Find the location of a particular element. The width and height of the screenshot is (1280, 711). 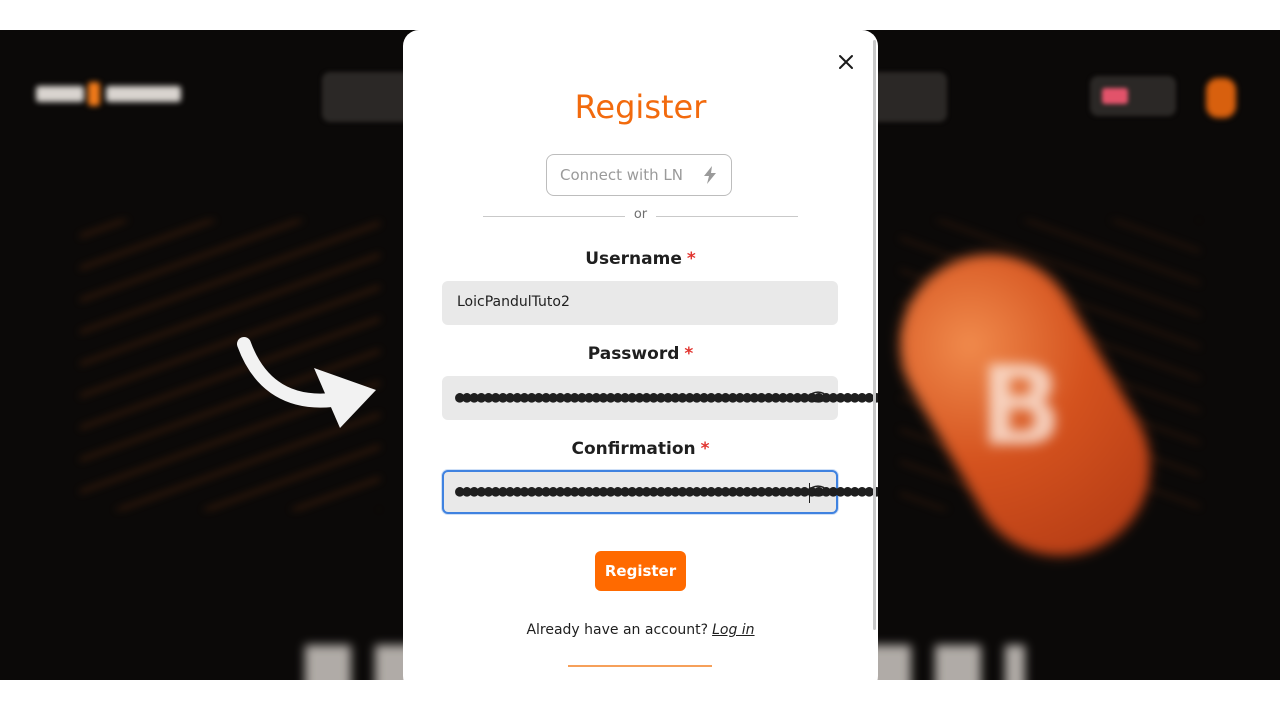

username-value: LoicPandulTuto2 is located at coordinates (513, 302).